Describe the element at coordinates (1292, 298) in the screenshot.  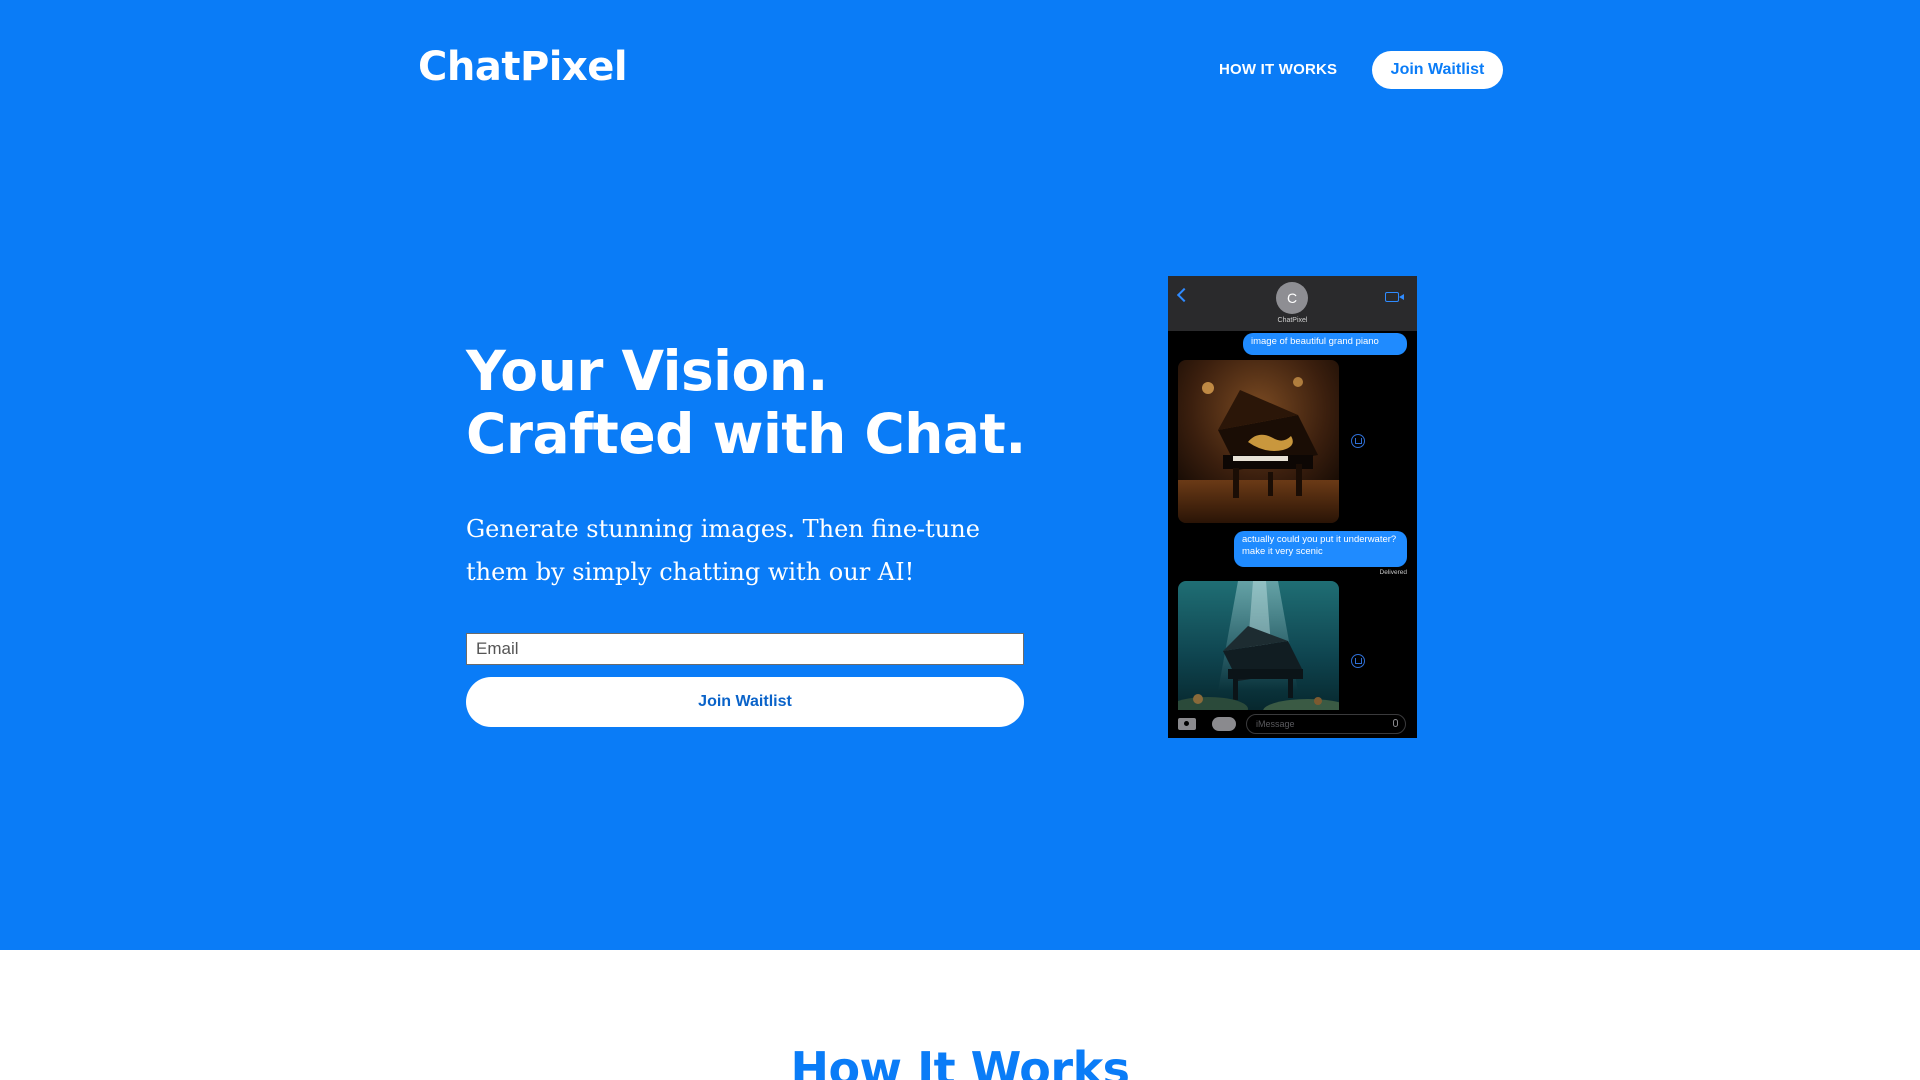
I see `contact-avatar: C` at that location.